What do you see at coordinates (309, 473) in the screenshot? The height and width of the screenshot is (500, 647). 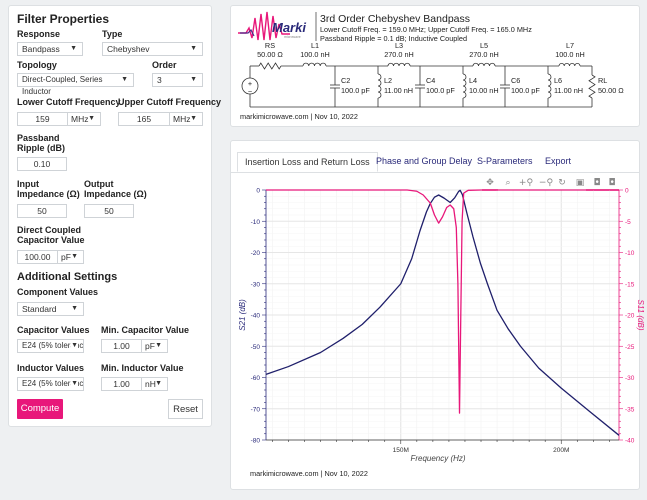 I see `chart-footer: markimicrowave.com | Nov 10, 2022` at bounding box center [309, 473].